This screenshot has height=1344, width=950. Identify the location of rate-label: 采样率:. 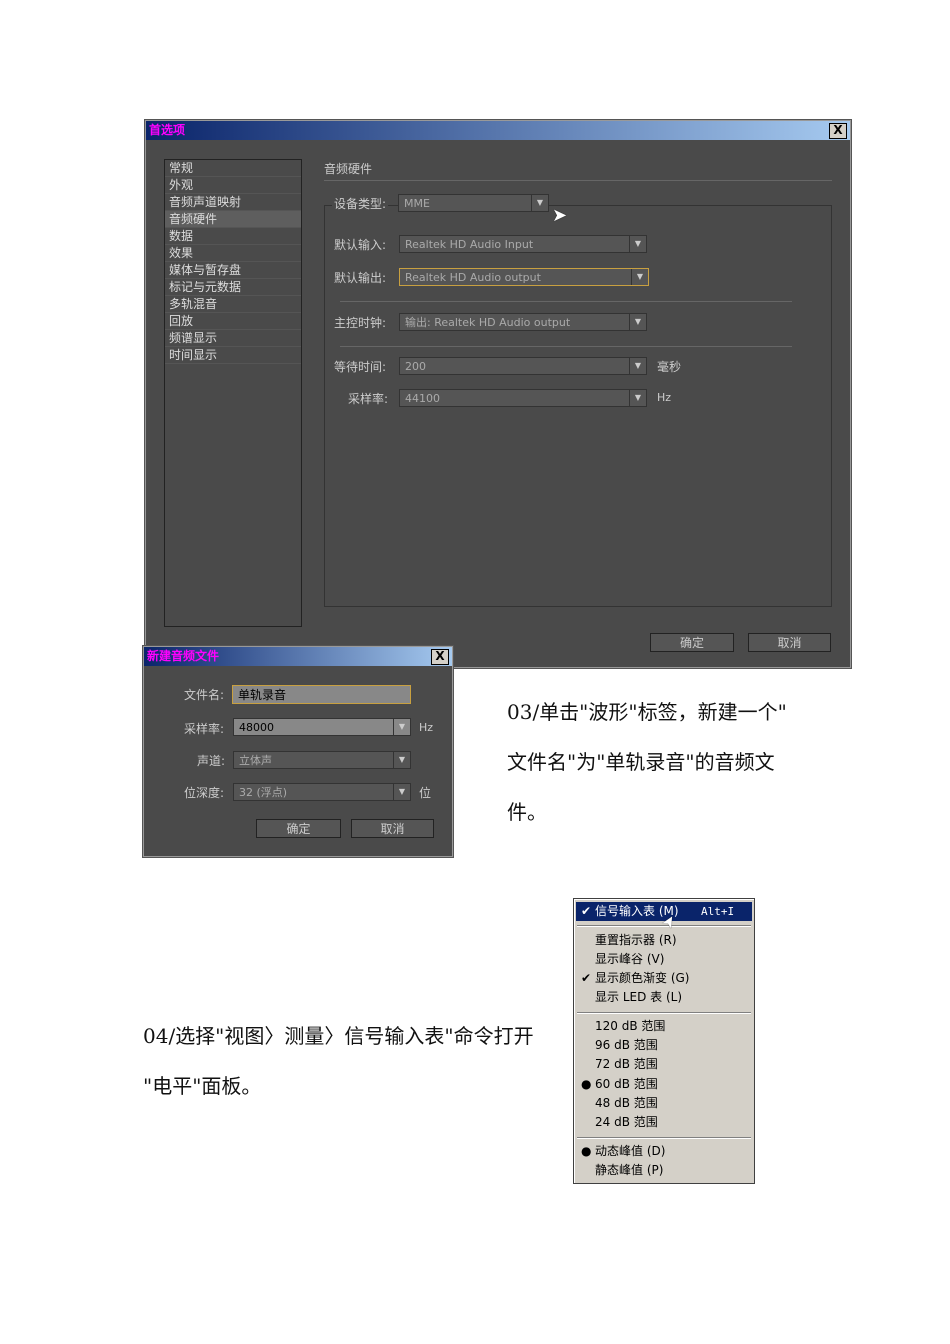
(368, 399).